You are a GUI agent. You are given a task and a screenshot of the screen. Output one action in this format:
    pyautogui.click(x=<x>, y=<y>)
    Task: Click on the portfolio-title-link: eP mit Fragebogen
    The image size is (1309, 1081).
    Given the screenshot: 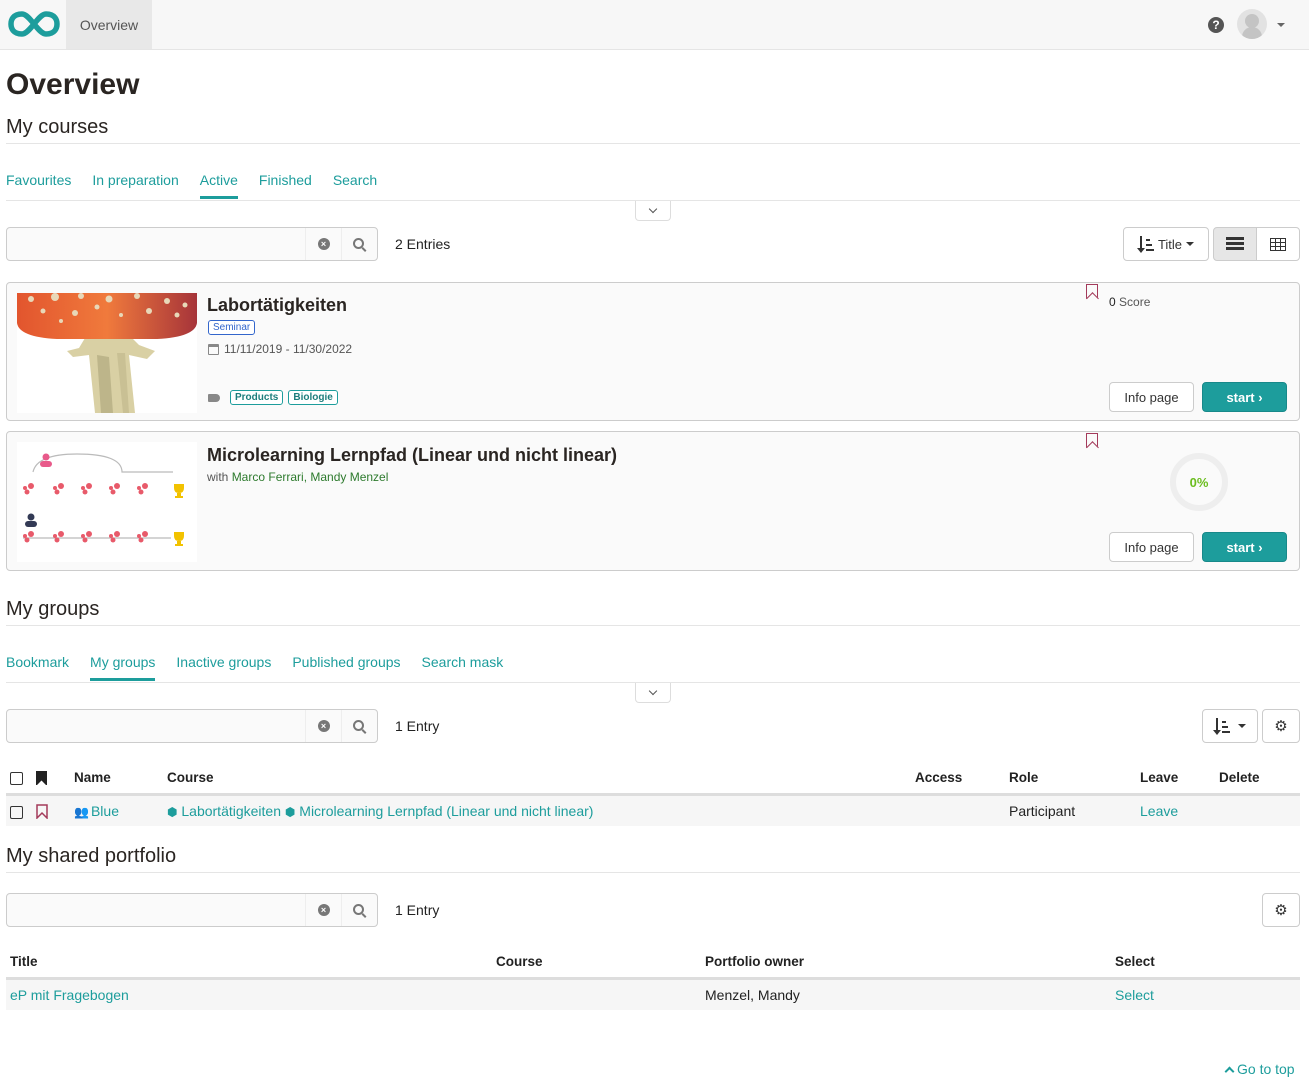 What is the action you would take?
    pyautogui.click(x=69, y=995)
    